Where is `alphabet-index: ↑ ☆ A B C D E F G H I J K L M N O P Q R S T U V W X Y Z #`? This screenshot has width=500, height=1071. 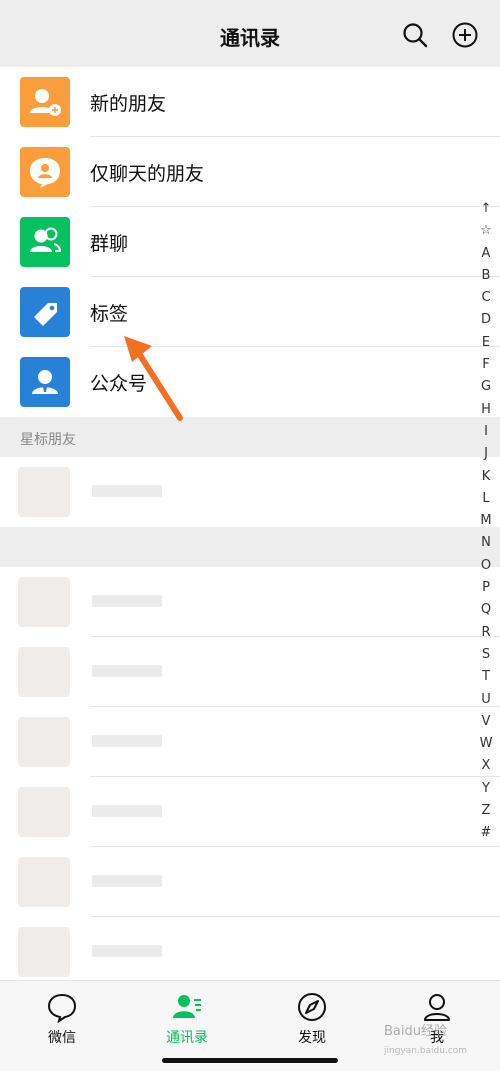 alphabet-index: ↑ ☆ A B C D E F G H I J K L M N O P Q R S T U V W X Y Z # is located at coordinates (486, 521).